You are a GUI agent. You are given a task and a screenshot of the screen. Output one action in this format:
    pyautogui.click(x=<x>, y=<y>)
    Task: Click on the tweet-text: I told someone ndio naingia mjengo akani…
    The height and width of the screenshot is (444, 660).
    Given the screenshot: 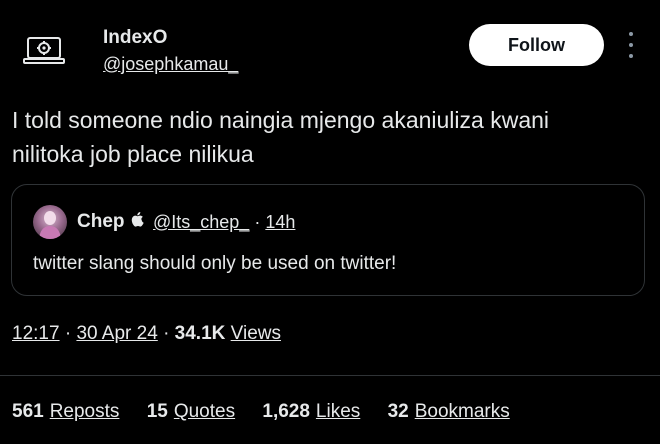 What is the action you would take?
    pyautogui.click(x=332, y=137)
    